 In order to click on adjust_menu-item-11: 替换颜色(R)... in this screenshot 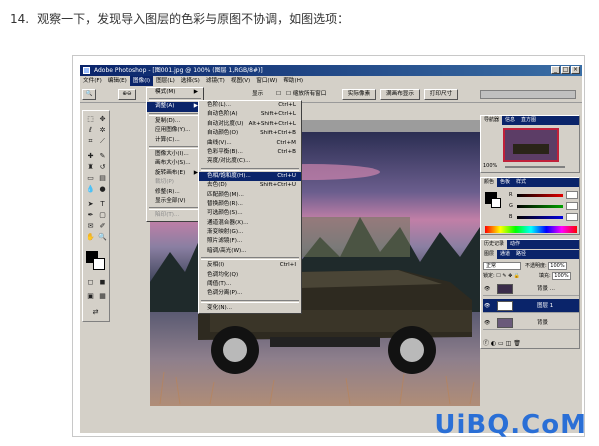, I will do `click(250, 204)`.